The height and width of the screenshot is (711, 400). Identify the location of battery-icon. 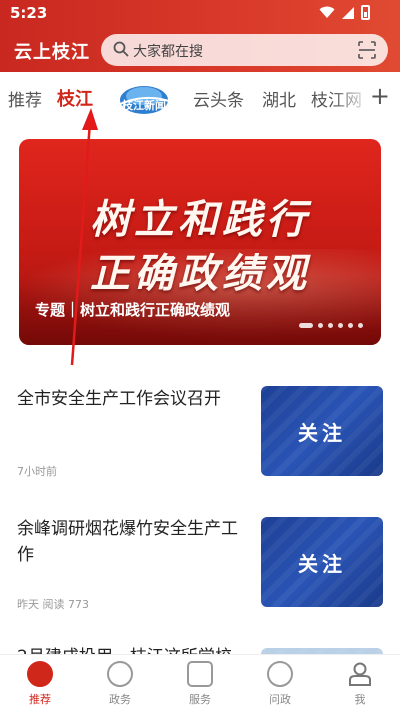
(365, 12).